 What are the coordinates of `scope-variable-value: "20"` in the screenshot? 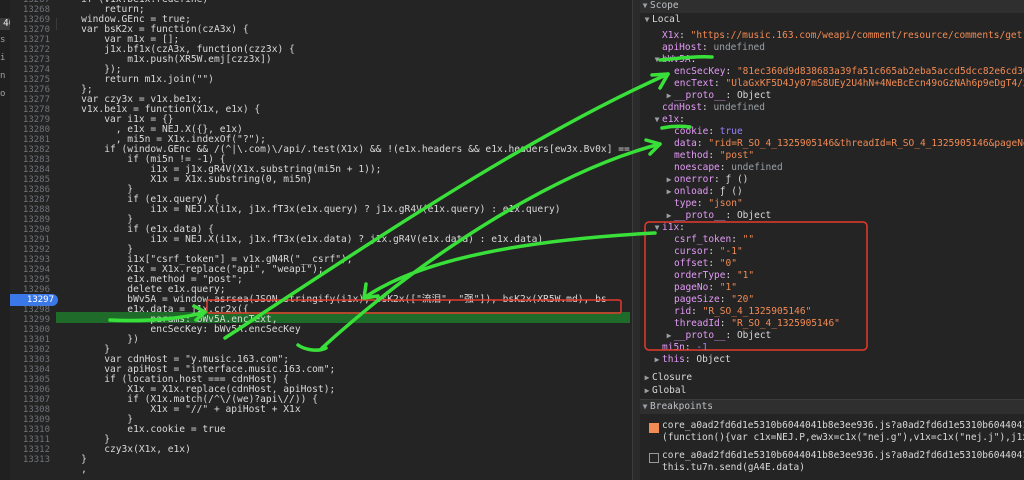 It's located at (743, 299).